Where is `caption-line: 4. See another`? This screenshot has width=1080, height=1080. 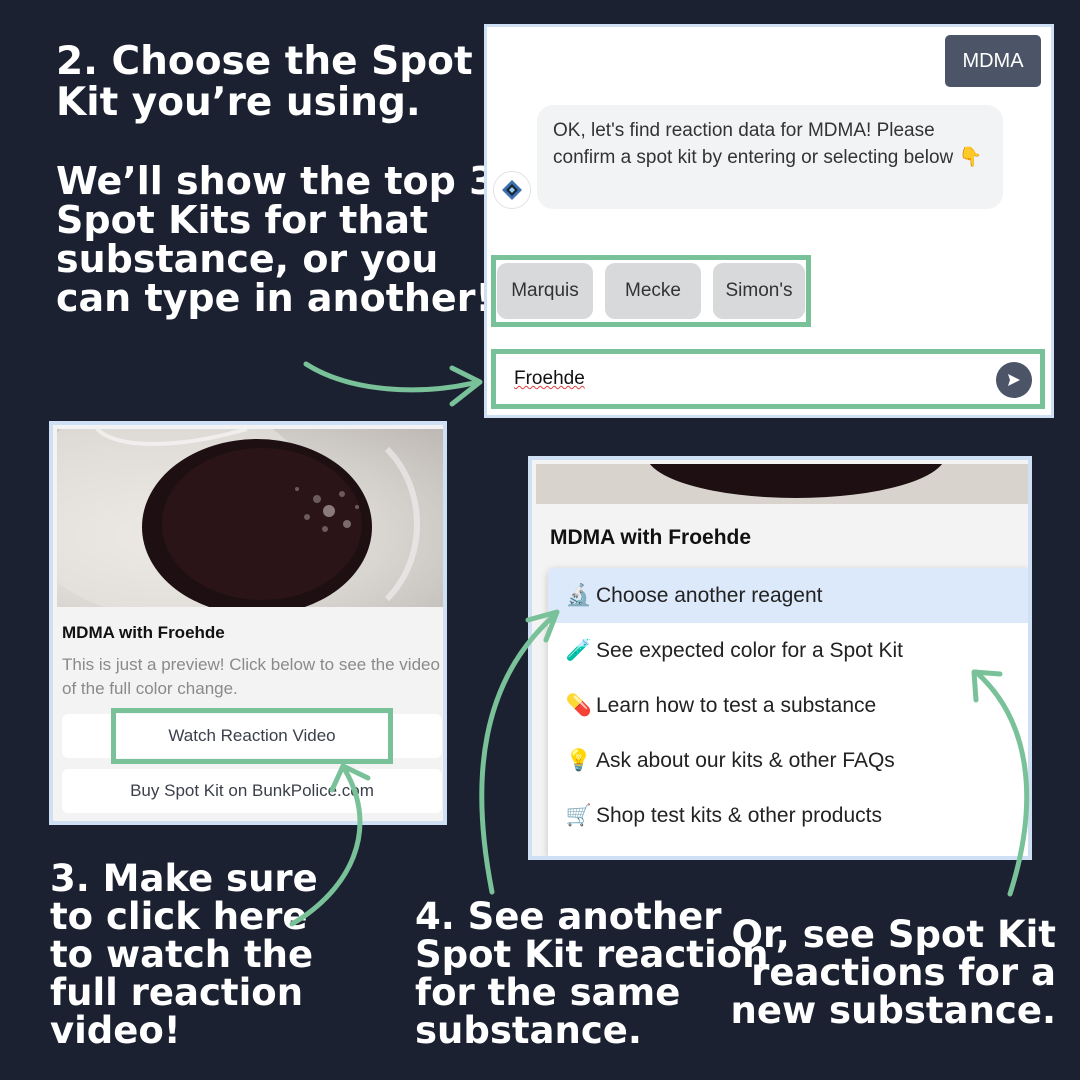
caption-line: 4. See another is located at coordinates (568, 916).